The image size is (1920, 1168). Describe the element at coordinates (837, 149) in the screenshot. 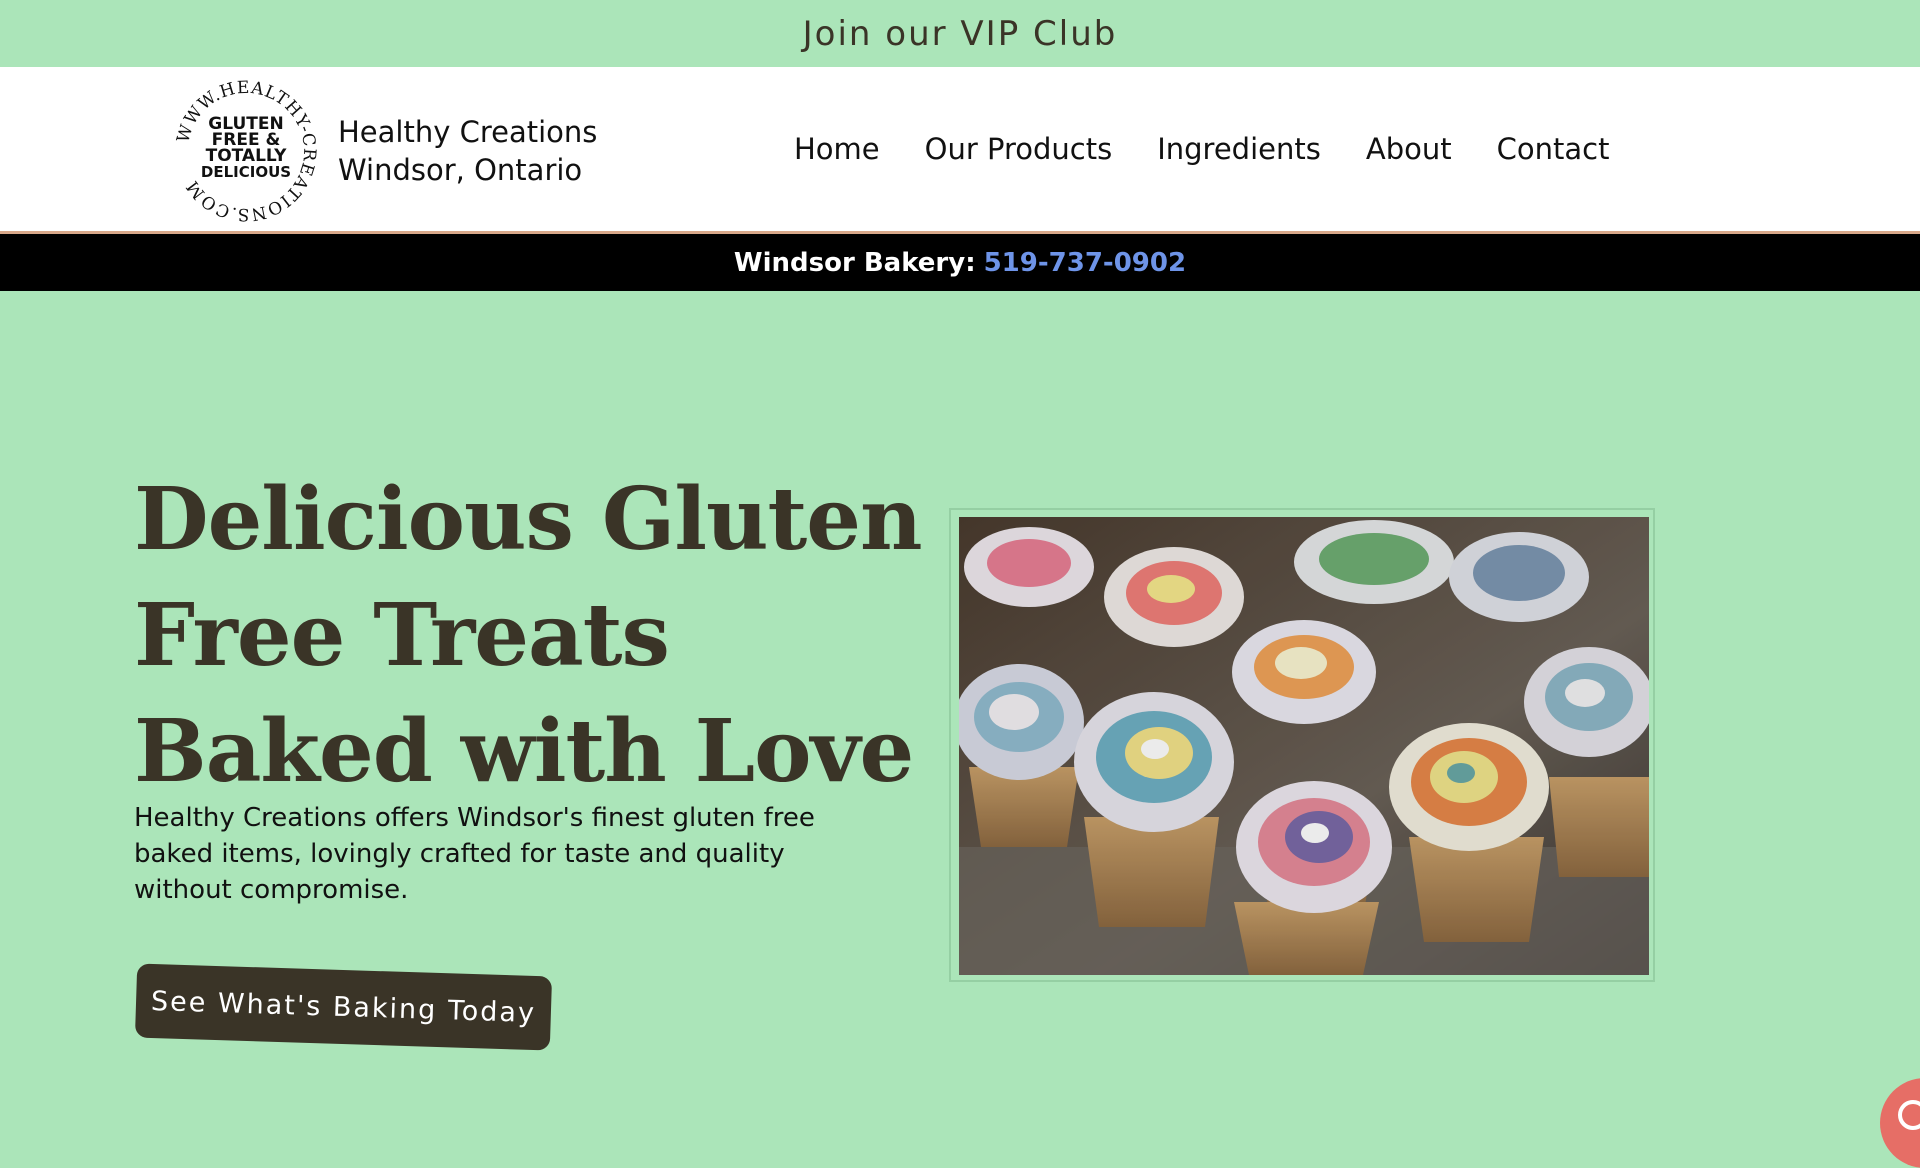

I see `nav-home: Home` at that location.